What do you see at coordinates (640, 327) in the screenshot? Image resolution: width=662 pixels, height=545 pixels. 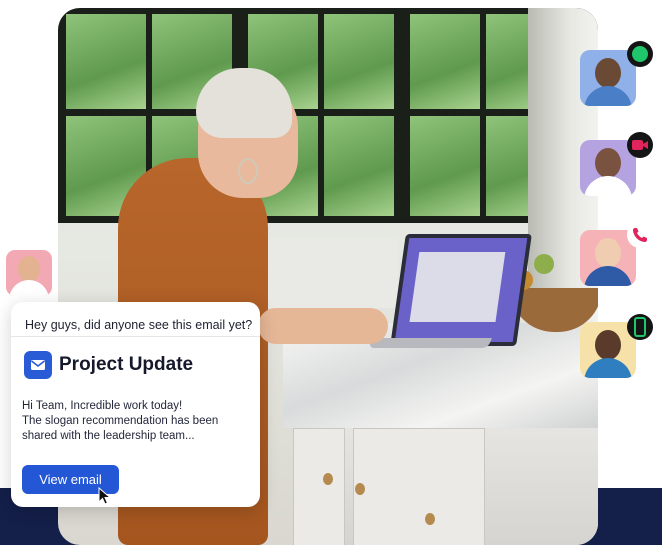 I see `mobile-phone-icon` at bounding box center [640, 327].